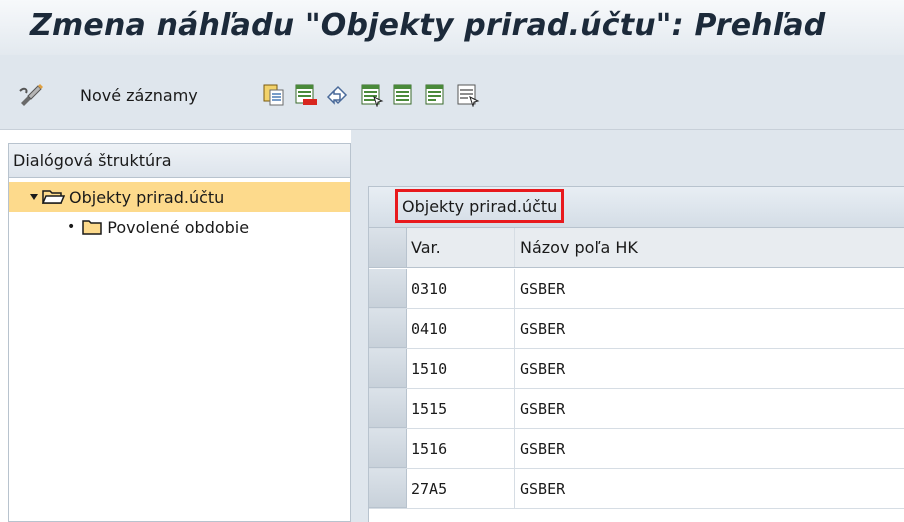 The width and height of the screenshot is (904, 522). What do you see at coordinates (429, 408) in the screenshot?
I see `cell-value: 1515` at bounding box center [429, 408].